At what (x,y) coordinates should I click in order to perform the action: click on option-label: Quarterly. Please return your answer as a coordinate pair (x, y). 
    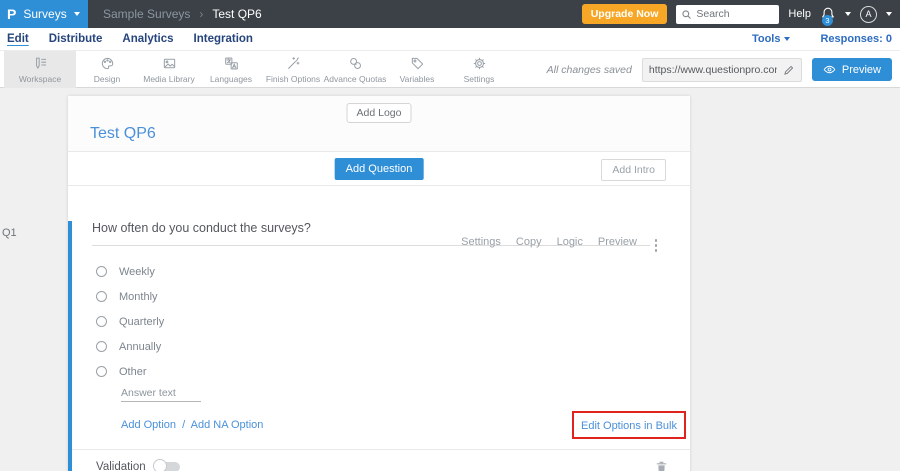
    Looking at the image, I should click on (141, 322).